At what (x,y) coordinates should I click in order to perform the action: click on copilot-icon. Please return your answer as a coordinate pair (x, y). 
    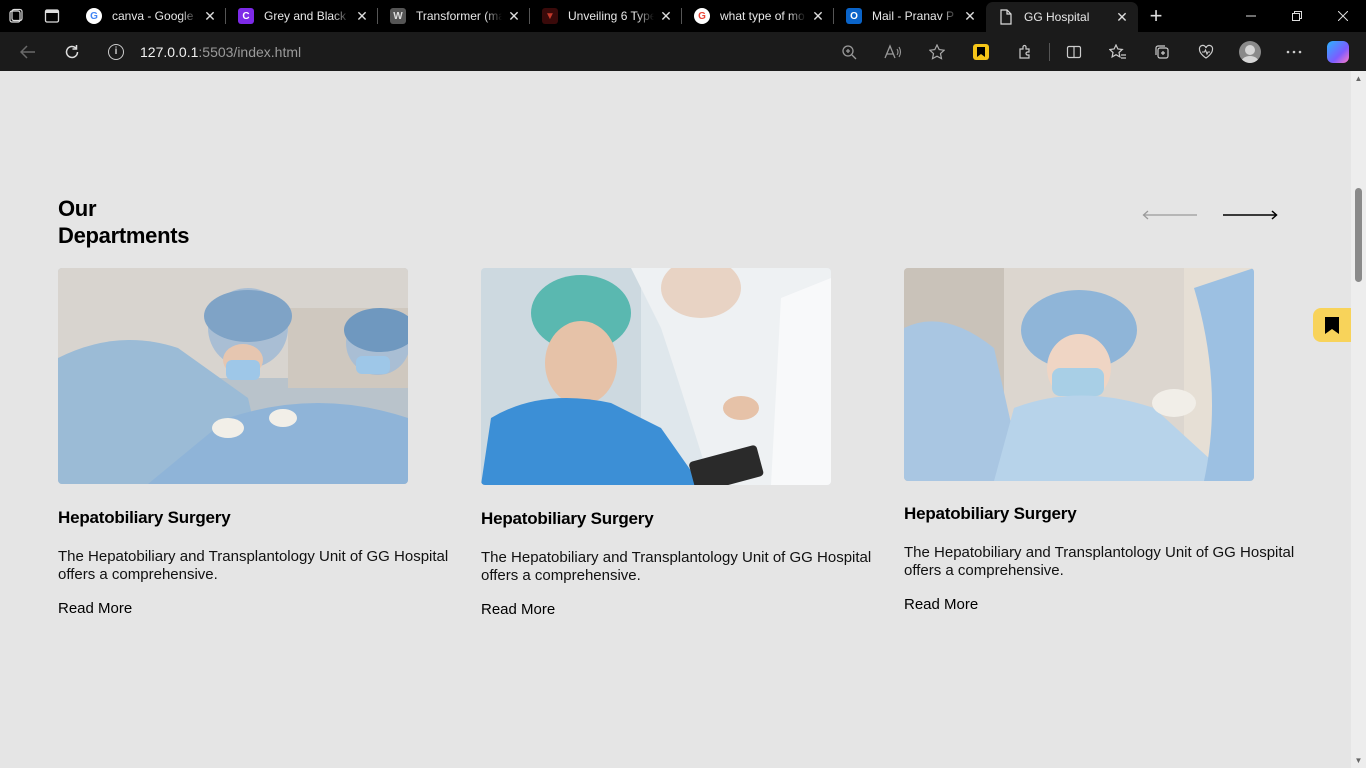
    Looking at the image, I should click on (1338, 51).